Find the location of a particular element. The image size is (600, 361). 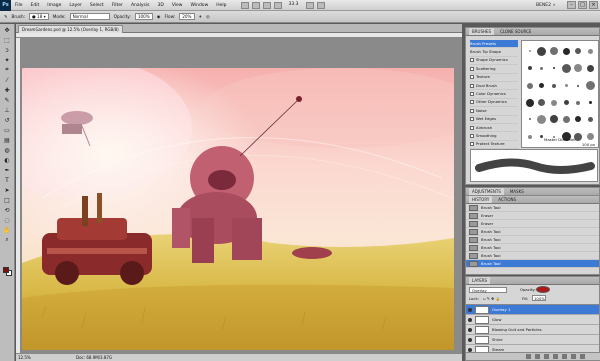

status-zoom: 12.5% is located at coordinates (24, 357).